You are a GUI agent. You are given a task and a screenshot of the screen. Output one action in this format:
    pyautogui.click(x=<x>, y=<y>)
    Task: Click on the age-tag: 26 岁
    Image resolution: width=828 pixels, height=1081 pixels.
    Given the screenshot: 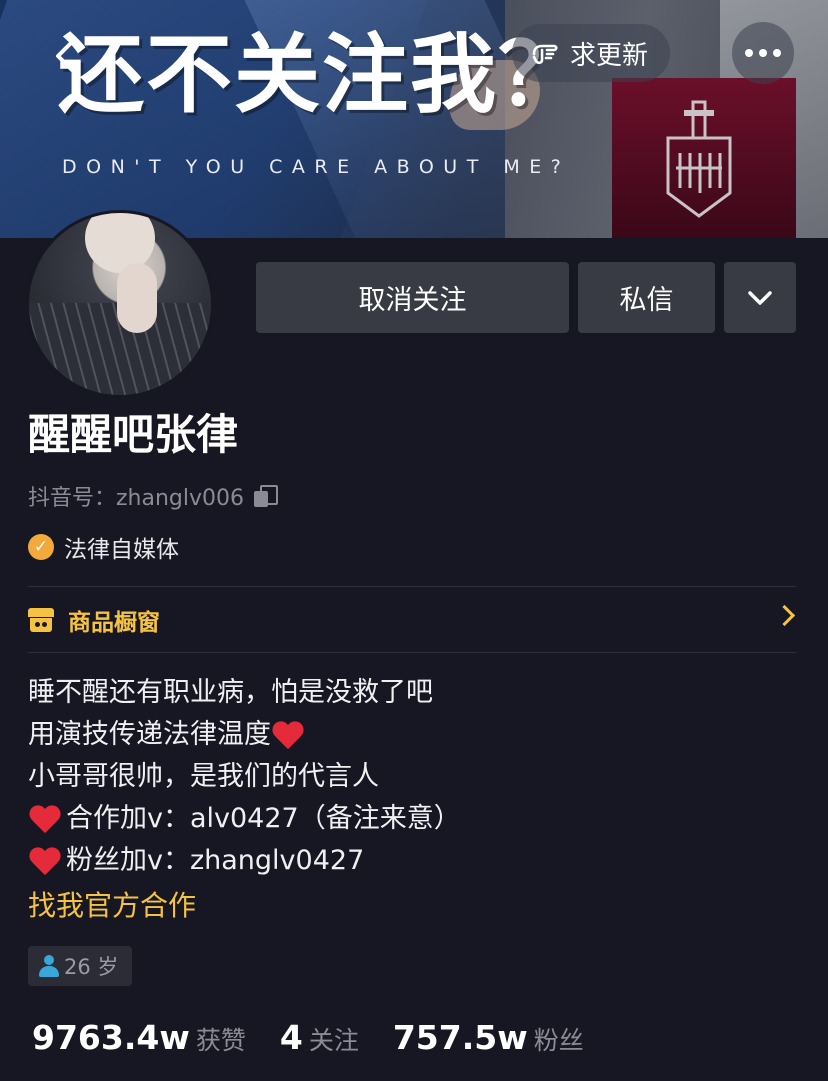 What is the action you would take?
    pyautogui.click(x=80, y=966)
    